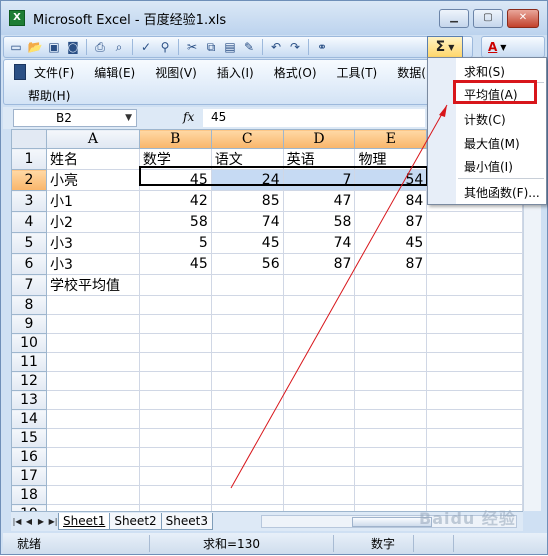  I want to click on row-header: 10, so click(29, 343).